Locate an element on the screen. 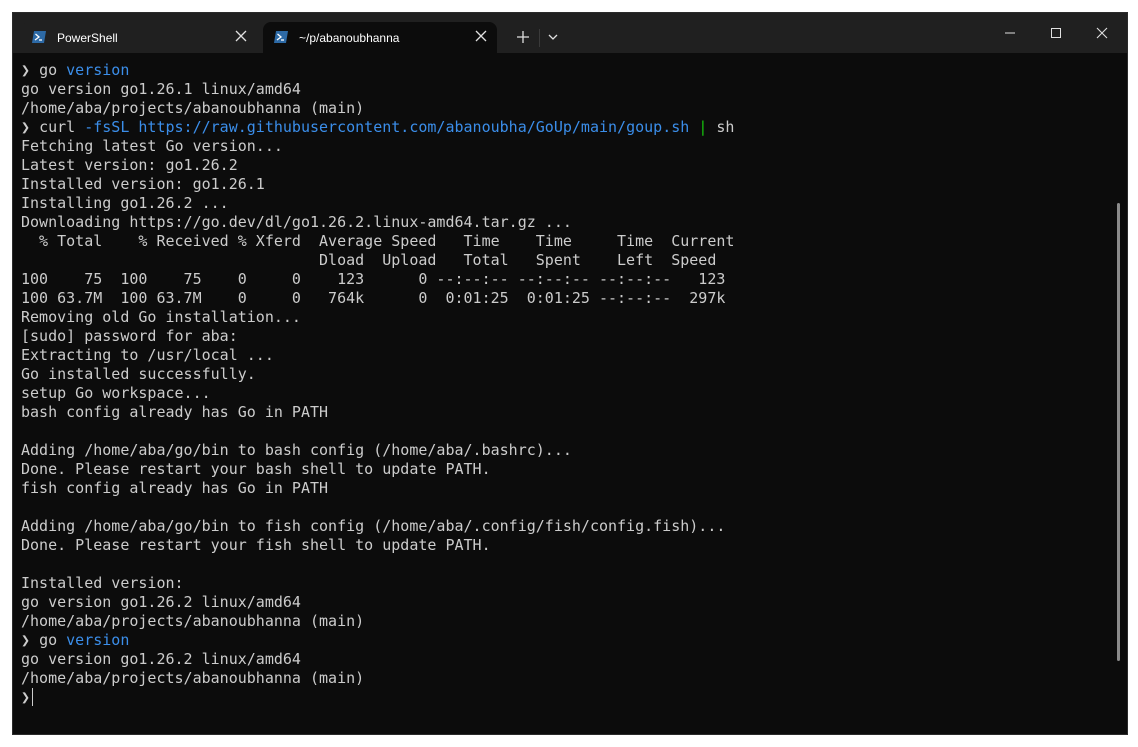  minimize-icon is located at coordinates (1010, 33).